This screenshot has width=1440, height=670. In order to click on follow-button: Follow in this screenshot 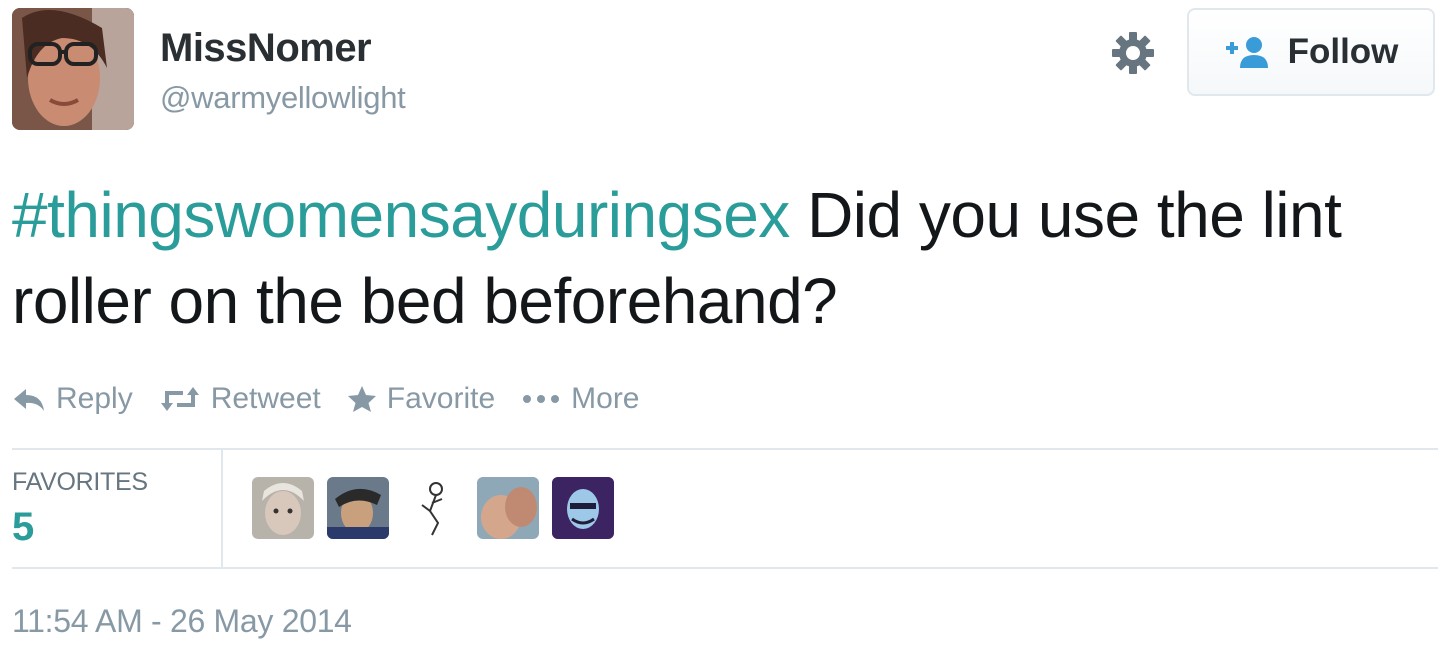, I will do `click(1311, 52)`.